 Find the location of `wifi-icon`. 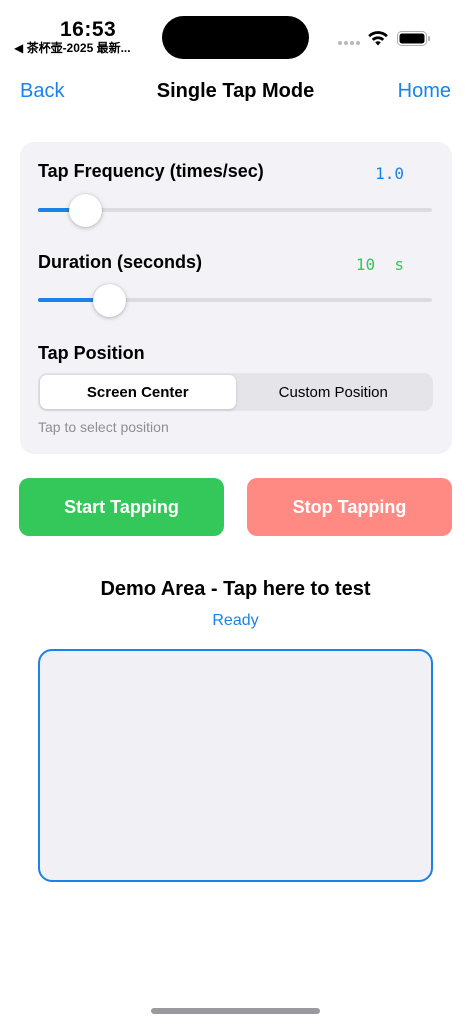

wifi-icon is located at coordinates (378, 38).